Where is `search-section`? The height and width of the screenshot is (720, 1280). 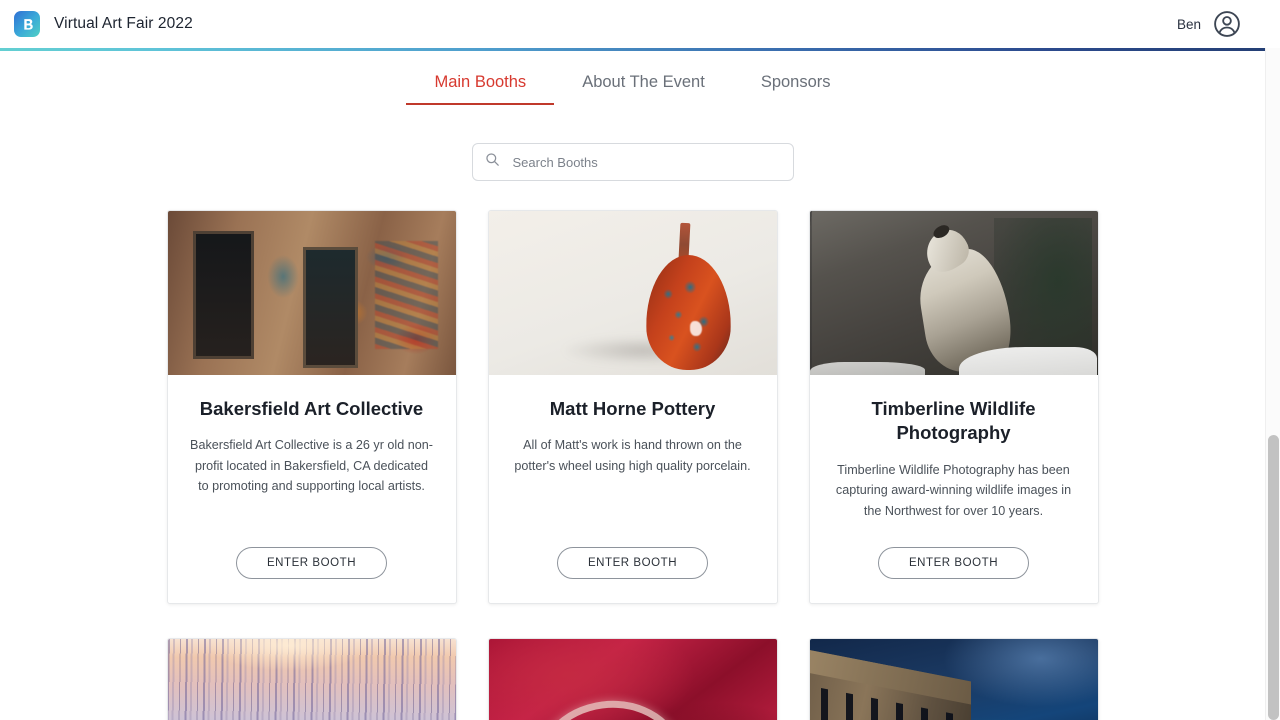 search-section is located at coordinates (632, 162).